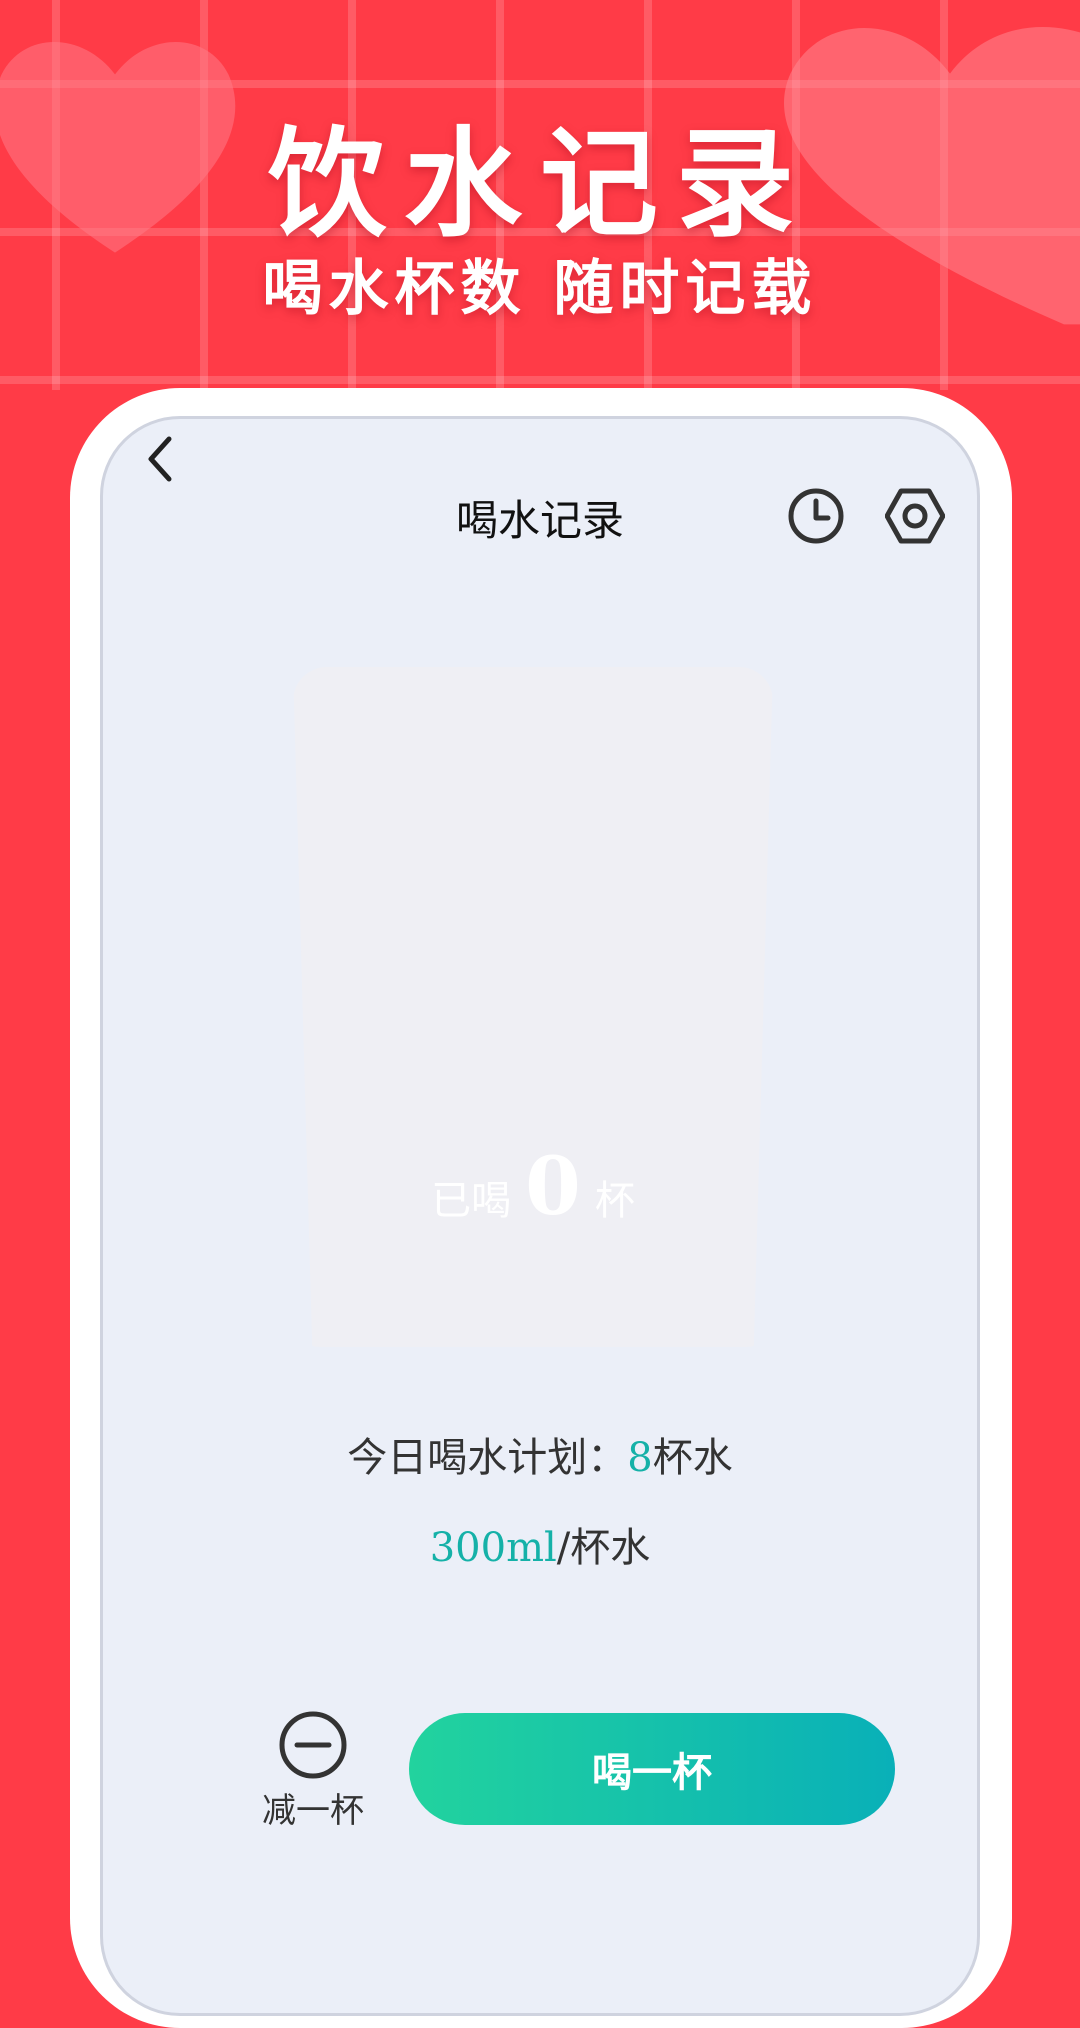 Image resolution: width=1080 pixels, height=2028 pixels. Describe the element at coordinates (640, 1458) in the screenshot. I see `plan-cups: 8` at that location.